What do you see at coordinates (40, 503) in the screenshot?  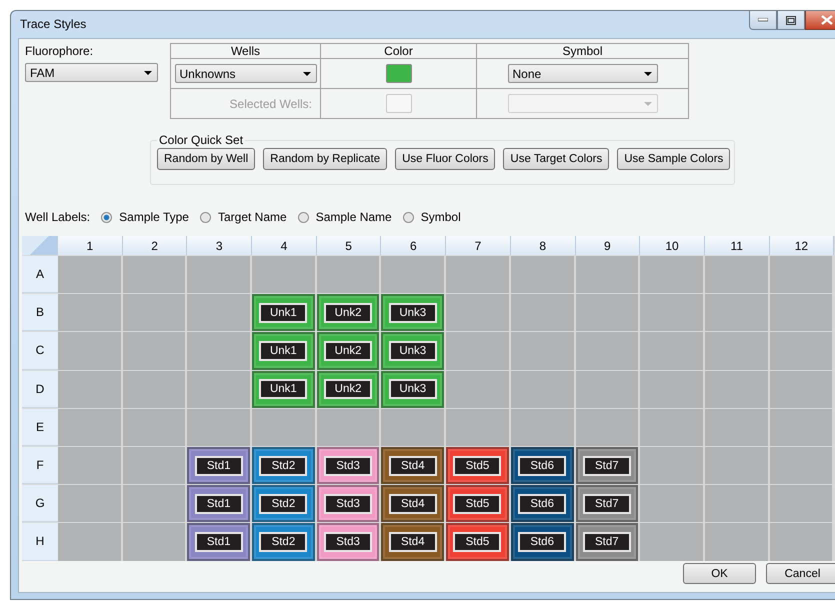 I see `row-header: G` at bounding box center [40, 503].